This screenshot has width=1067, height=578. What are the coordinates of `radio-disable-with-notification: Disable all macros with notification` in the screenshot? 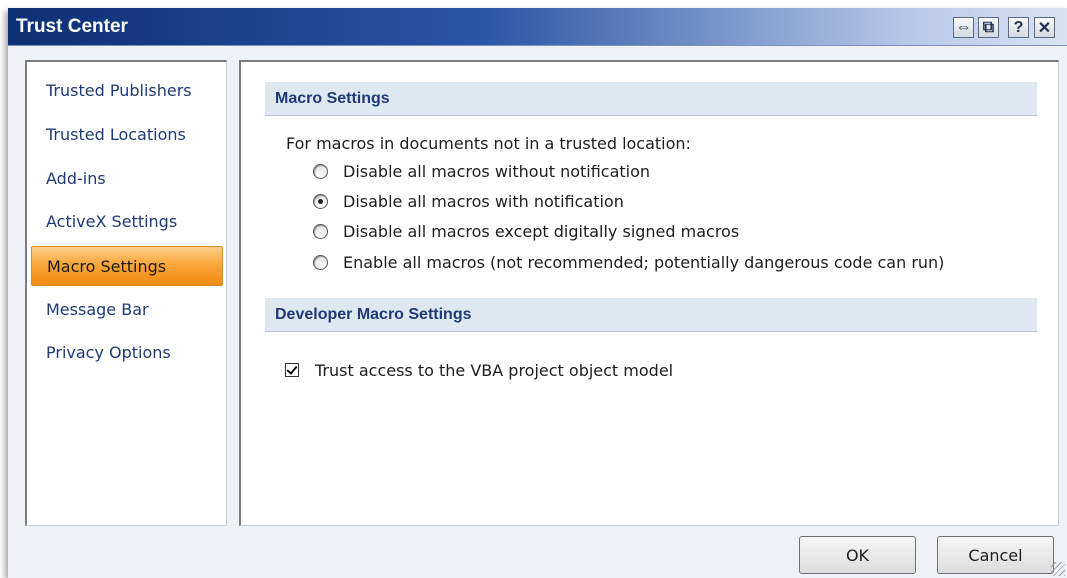 It's located at (468, 201).